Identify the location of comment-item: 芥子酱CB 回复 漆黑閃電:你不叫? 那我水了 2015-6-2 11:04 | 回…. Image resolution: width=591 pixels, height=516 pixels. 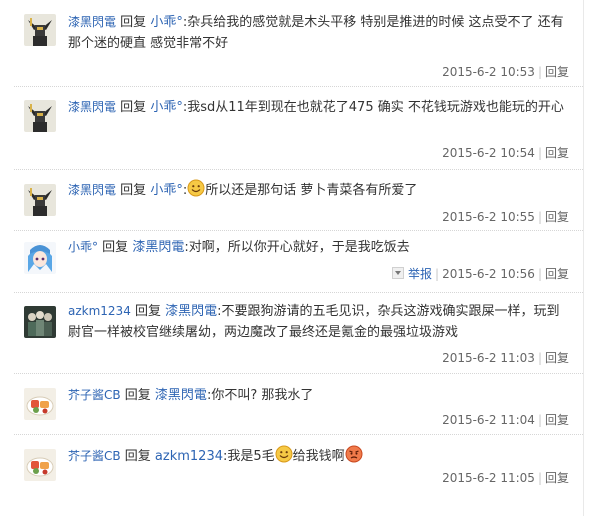
(298, 404).